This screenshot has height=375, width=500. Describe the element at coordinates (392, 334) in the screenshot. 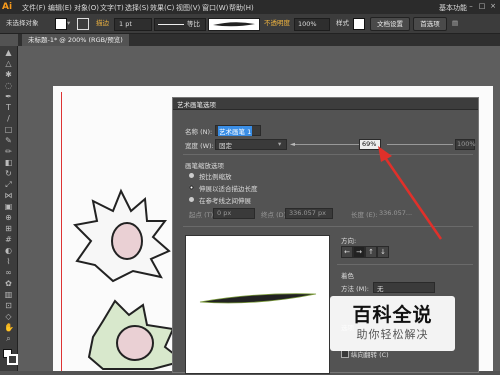

I see `watermark-subtitle: 助你轻松解决` at that location.